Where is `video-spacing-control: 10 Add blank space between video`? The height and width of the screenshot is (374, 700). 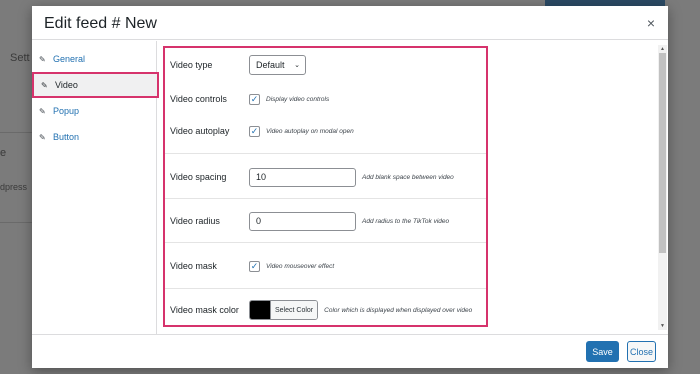
video-spacing-control: 10 Add blank space between video is located at coordinates (351, 177).